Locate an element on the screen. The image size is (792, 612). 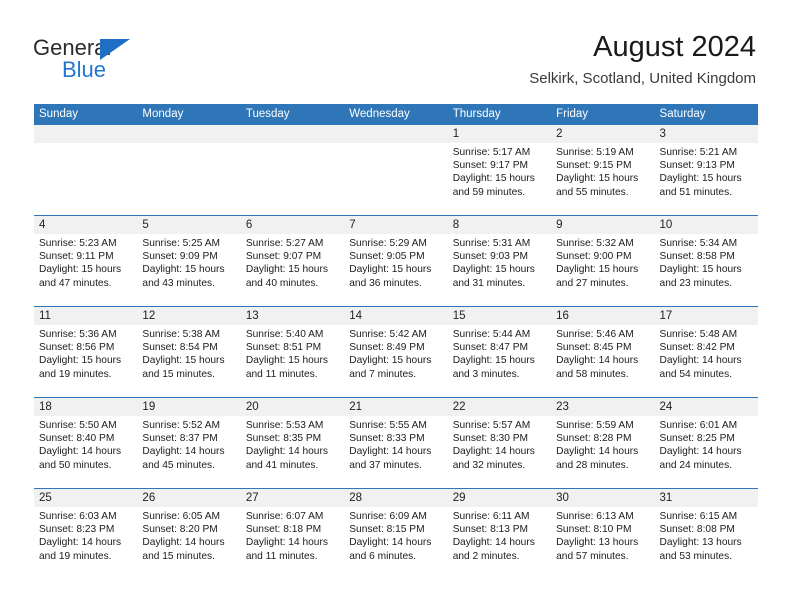
daylight-text: Daylight: 14 hours and 24 minutes. is located at coordinates (700, 458).